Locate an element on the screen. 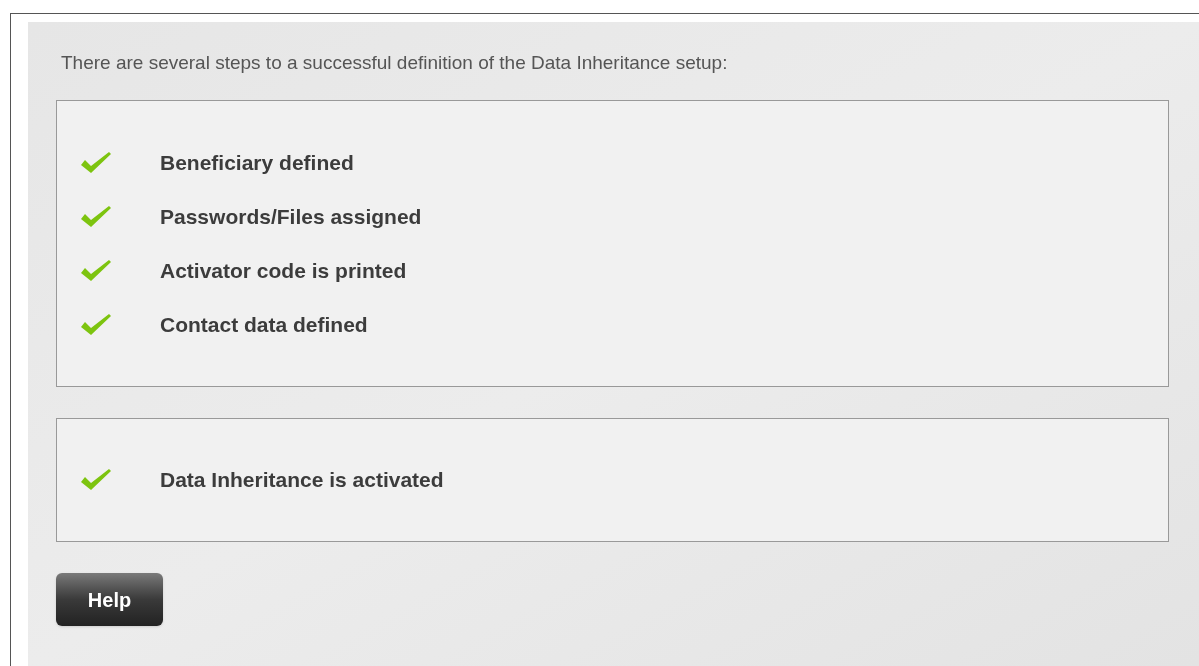 This screenshot has width=1199, height=666. step-label: Passwords/Files assigned is located at coordinates (291, 216).